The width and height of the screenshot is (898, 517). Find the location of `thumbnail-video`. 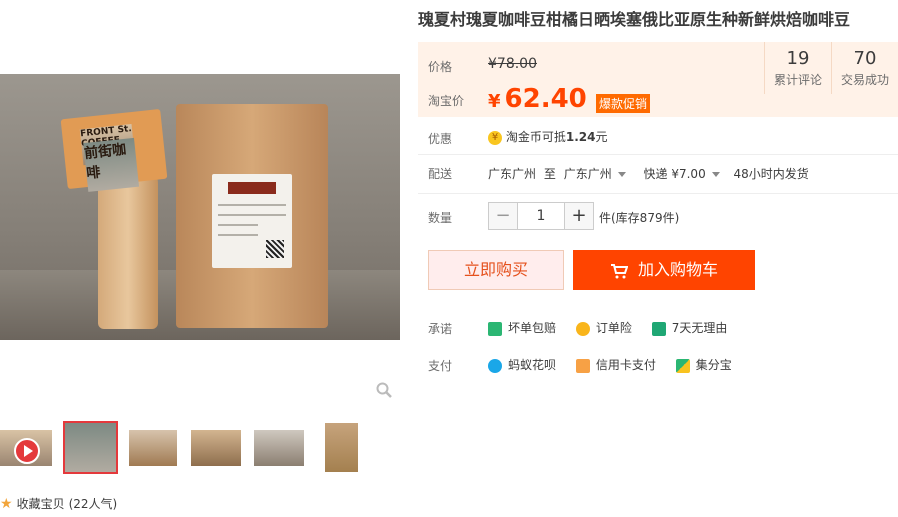

thumbnail-video is located at coordinates (26, 448).